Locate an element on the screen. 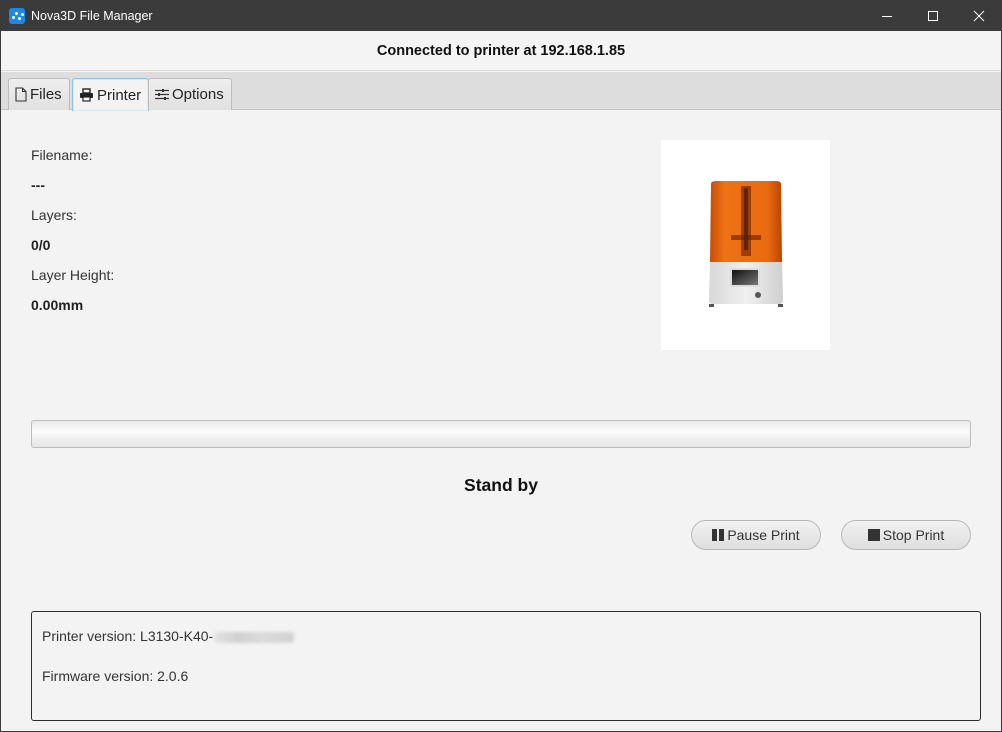  sliders-icon is located at coordinates (162, 94).